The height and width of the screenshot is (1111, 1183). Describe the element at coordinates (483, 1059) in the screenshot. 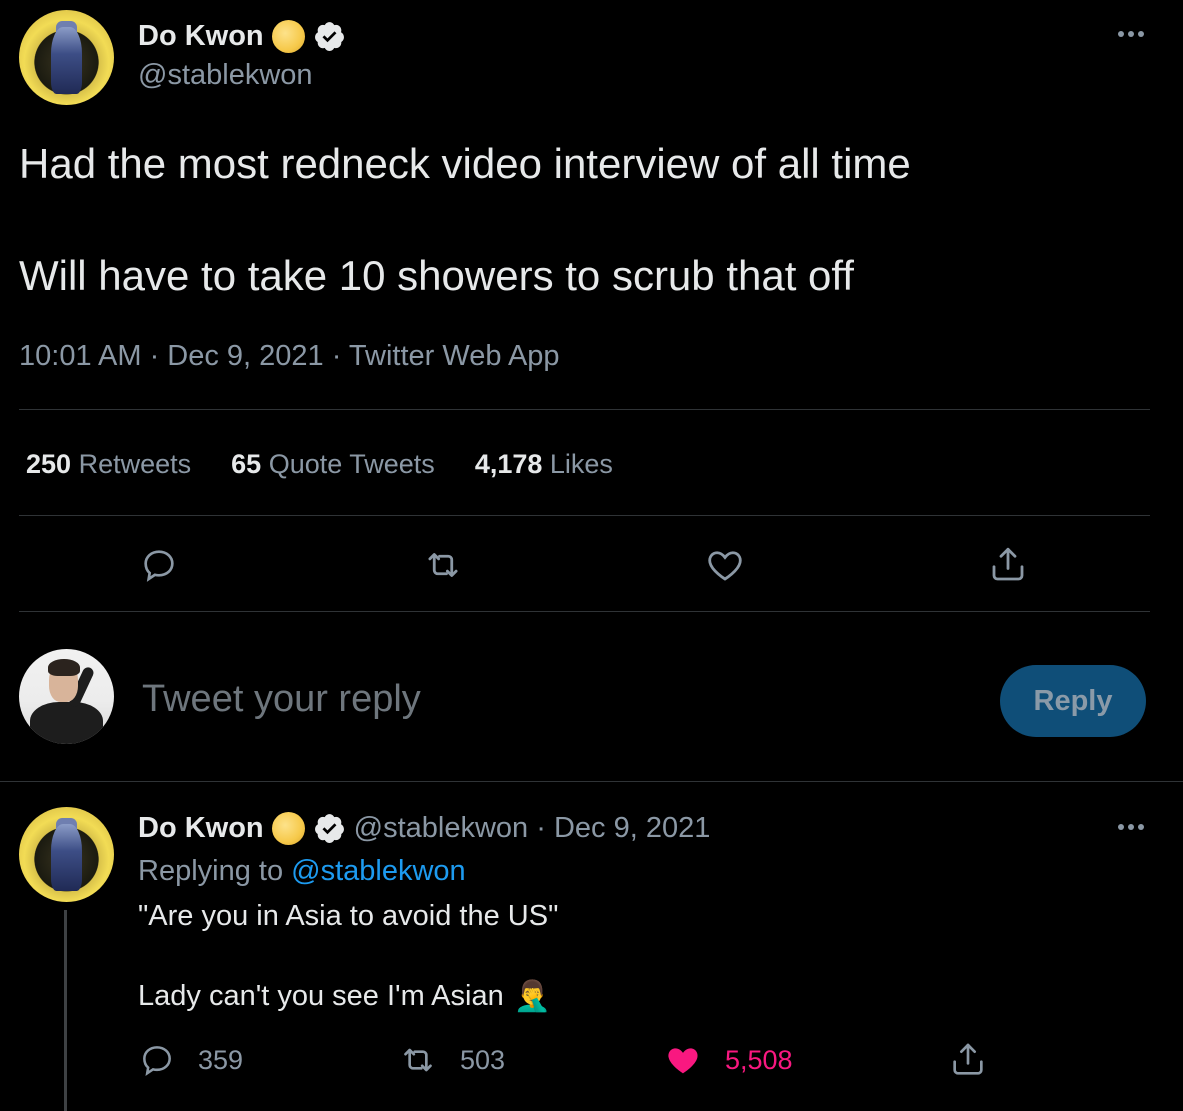

I see `retweet-count: 503` at that location.